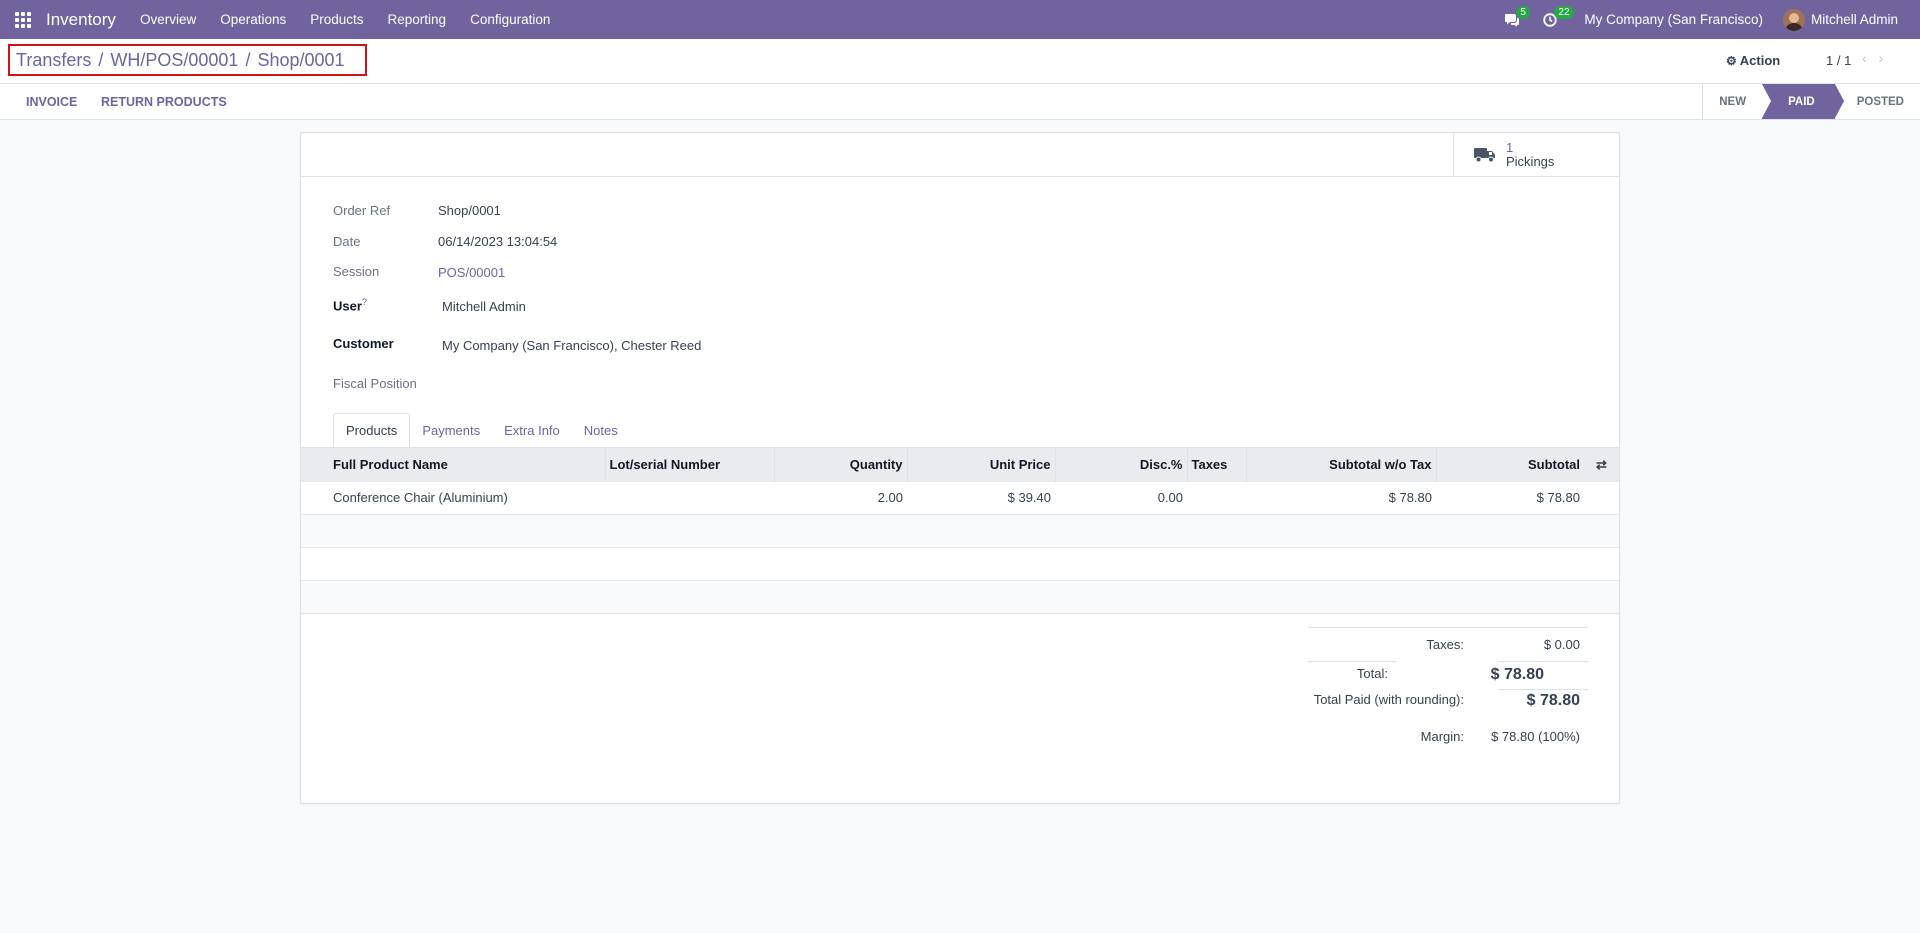  What do you see at coordinates (1510, 498) in the screenshot?
I see `line-subtotal: $ 78.80` at bounding box center [1510, 498].